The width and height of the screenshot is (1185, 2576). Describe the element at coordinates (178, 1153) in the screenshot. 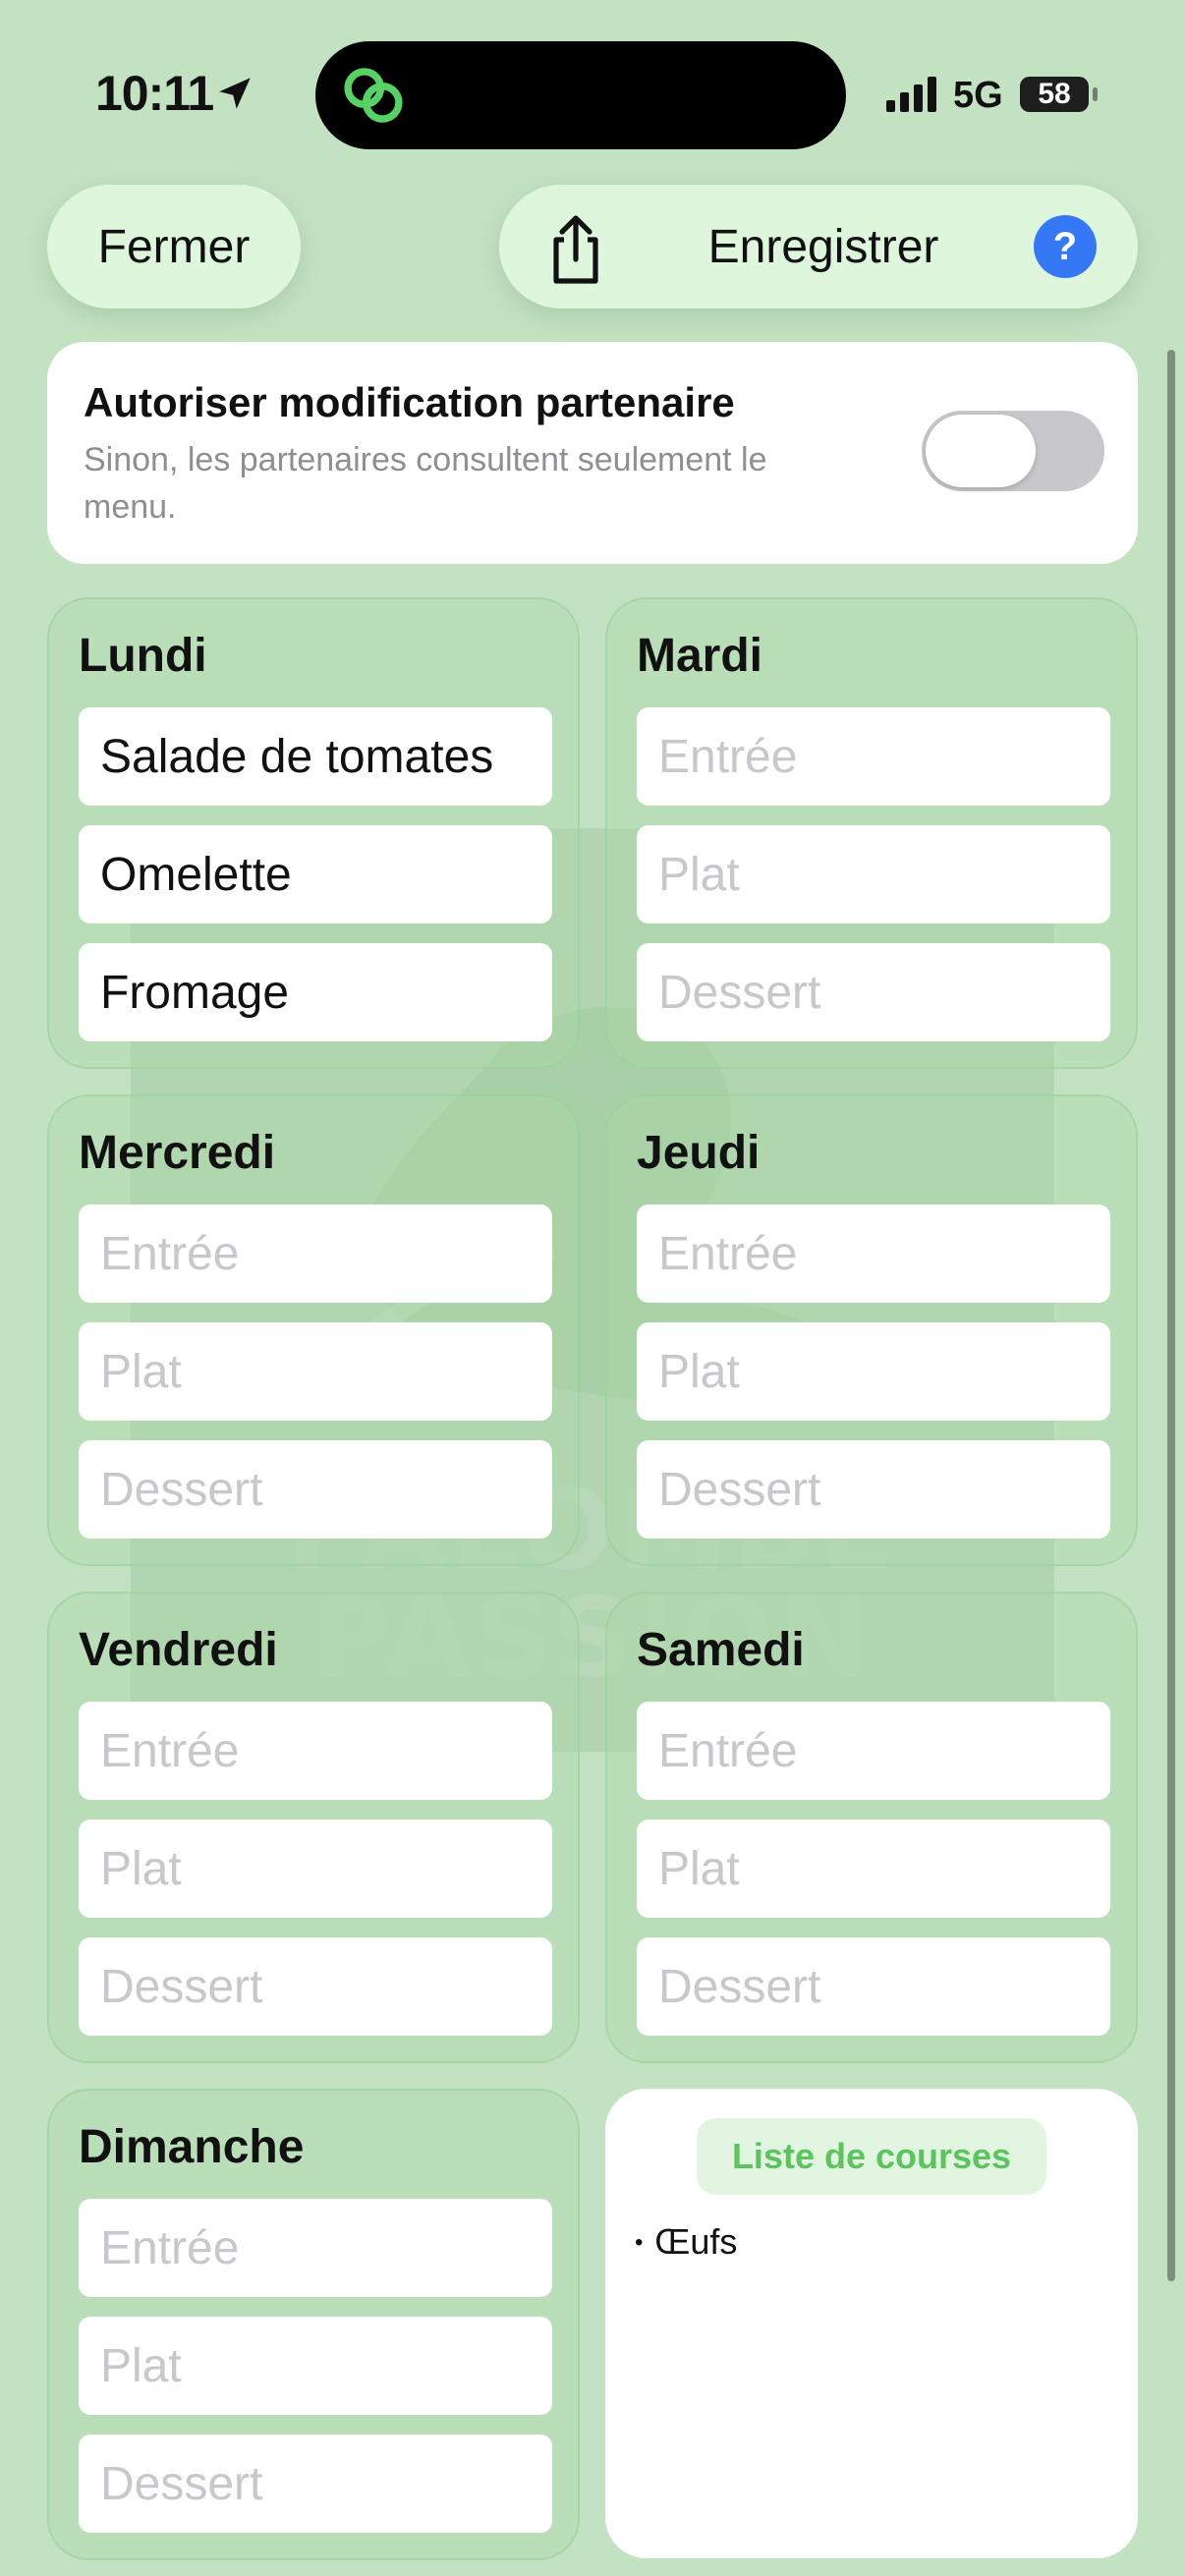

I see `day-title: Mercredi` at that location.